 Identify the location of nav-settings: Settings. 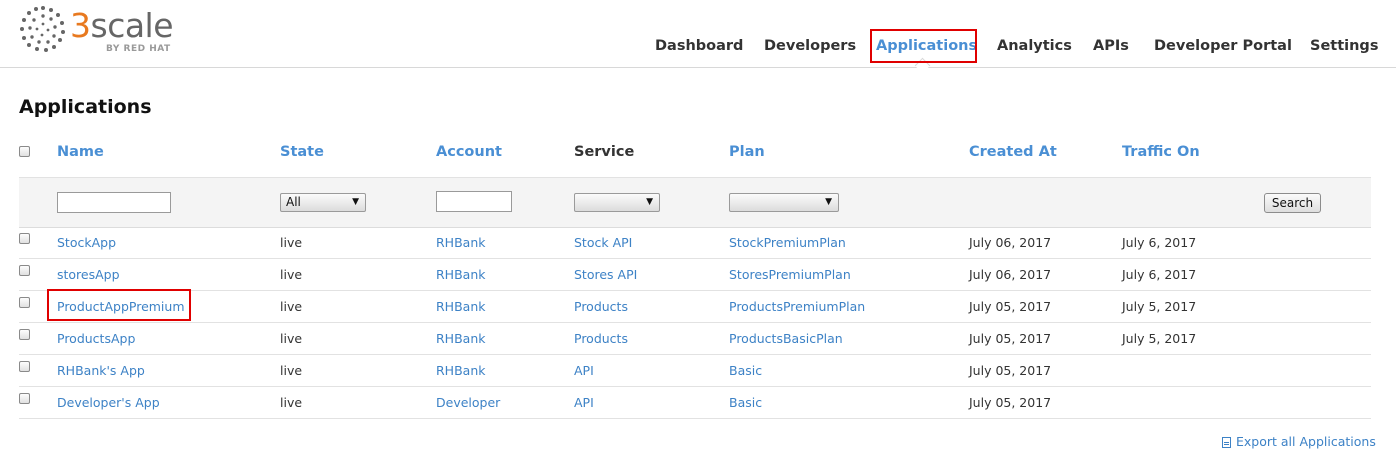
(1344, 46).